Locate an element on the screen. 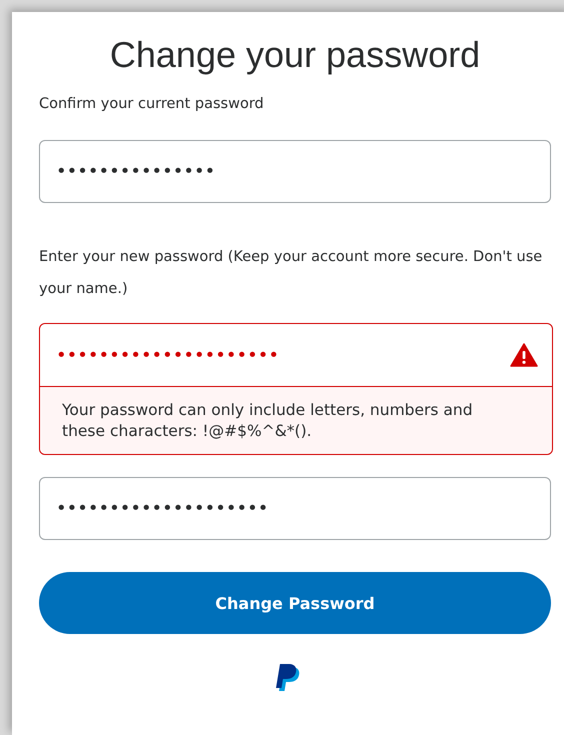  page-title: Change your password is located at coordinates (295, 55).